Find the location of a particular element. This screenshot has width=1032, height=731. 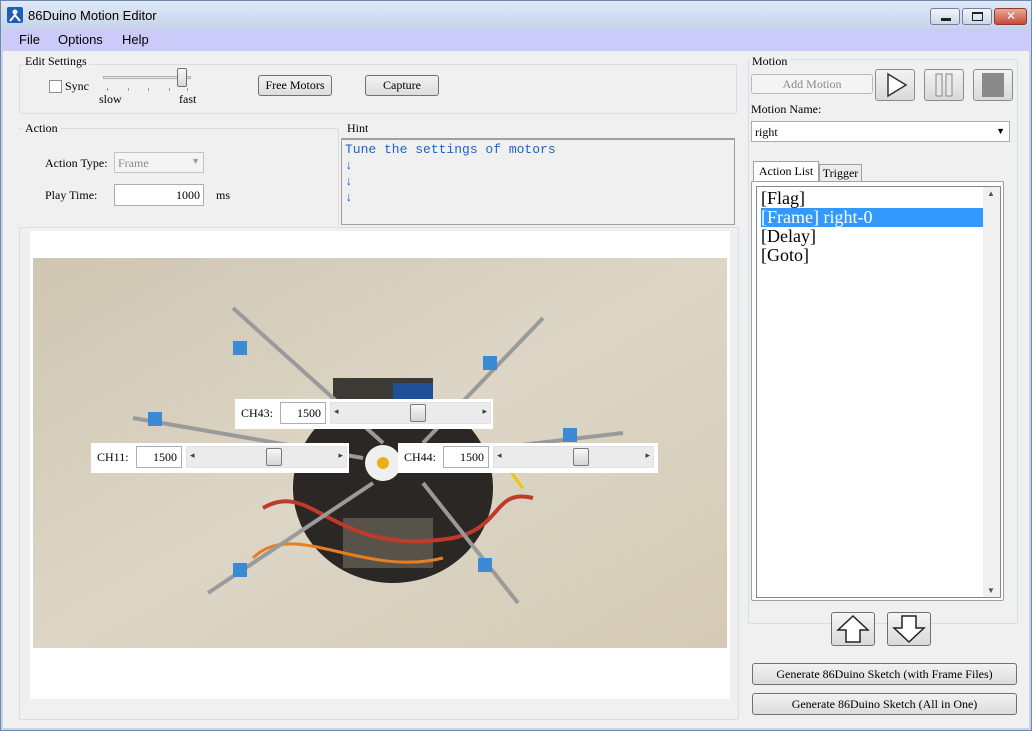

edit-settings-label: Edit Settings is located at coordinates (56, 61).